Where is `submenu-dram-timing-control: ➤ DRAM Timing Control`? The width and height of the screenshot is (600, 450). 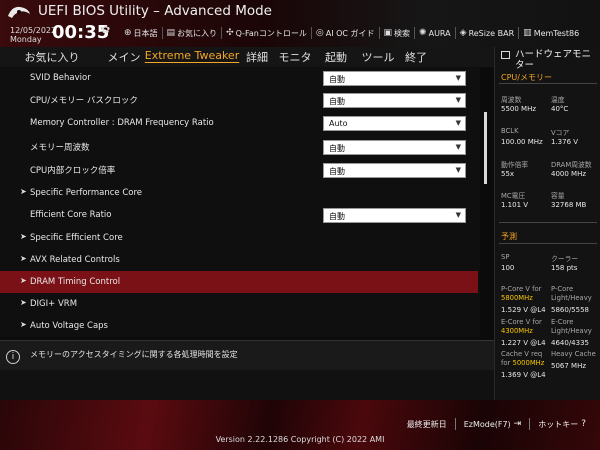
submenu-dram-timing-control: ➤ DRAM Timing Control is located at coordinates (239, 282).